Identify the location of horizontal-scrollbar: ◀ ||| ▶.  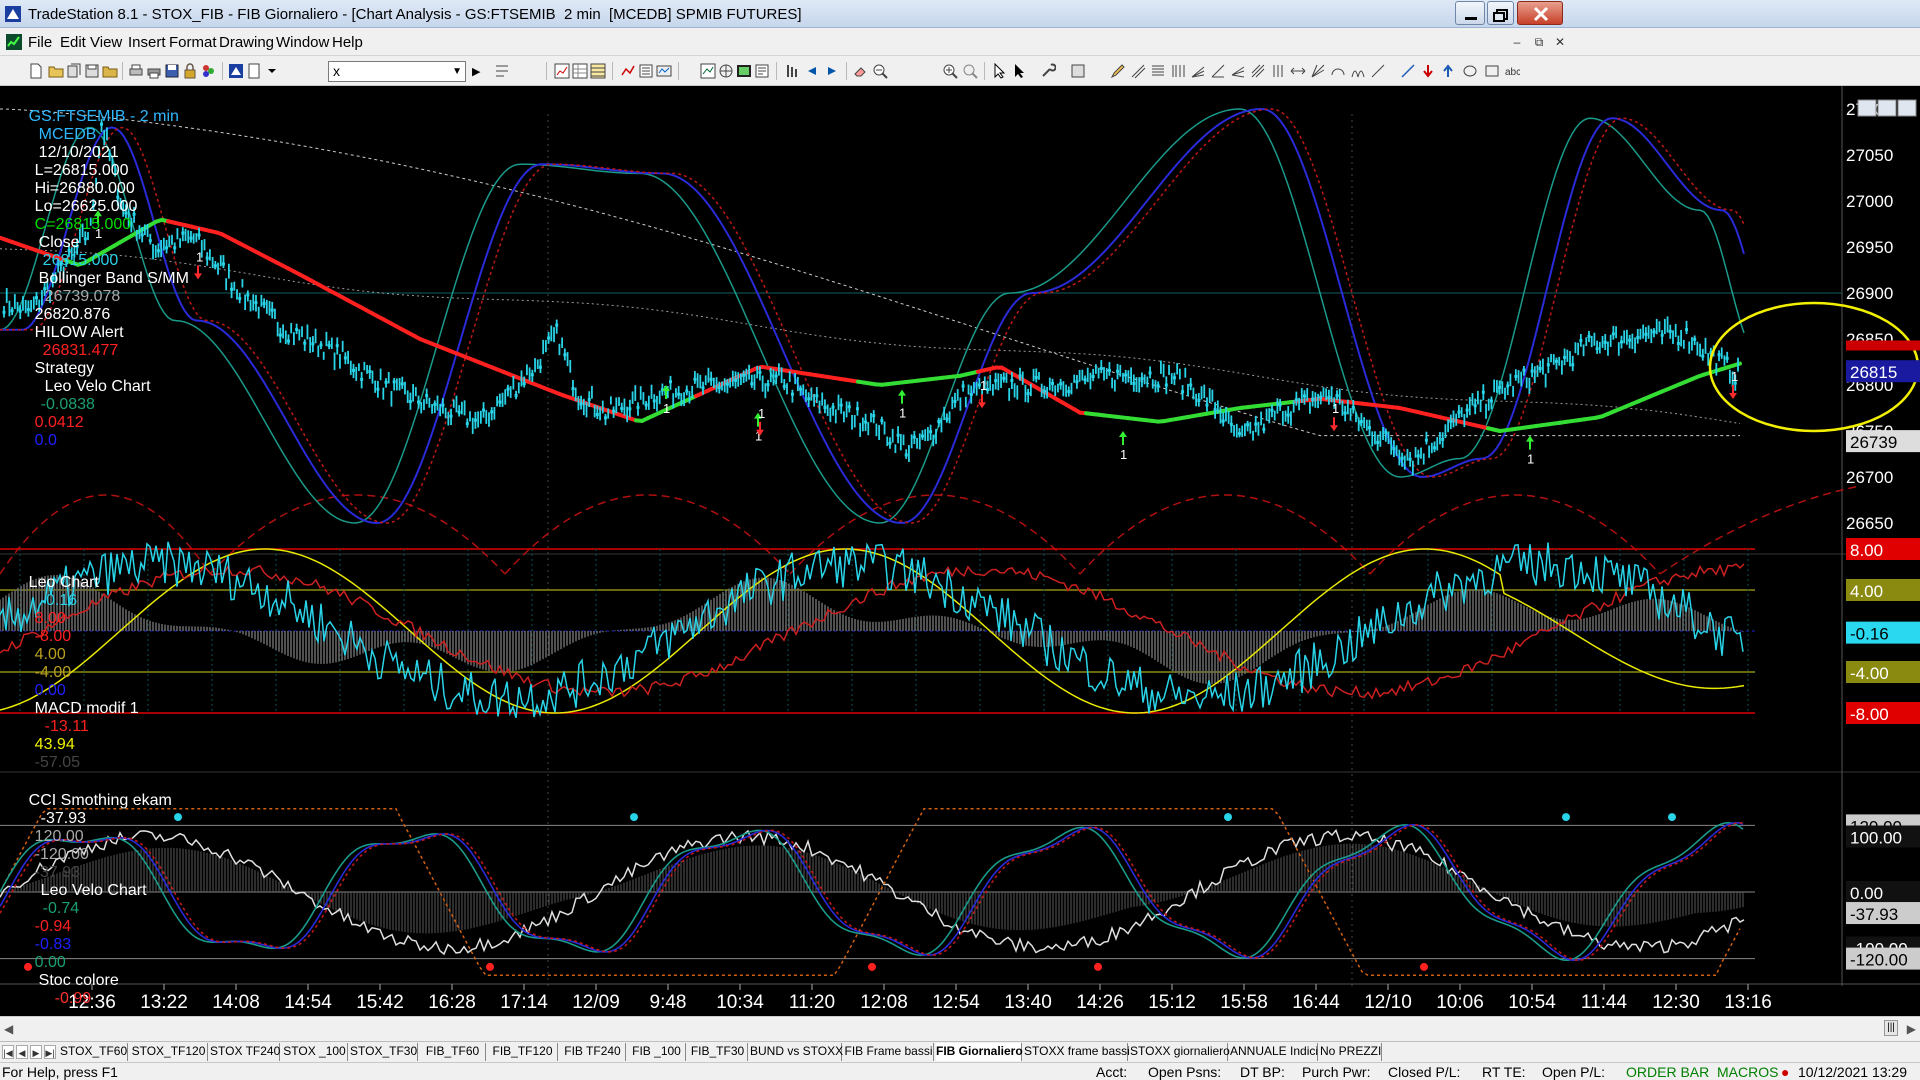
(960, 1028).